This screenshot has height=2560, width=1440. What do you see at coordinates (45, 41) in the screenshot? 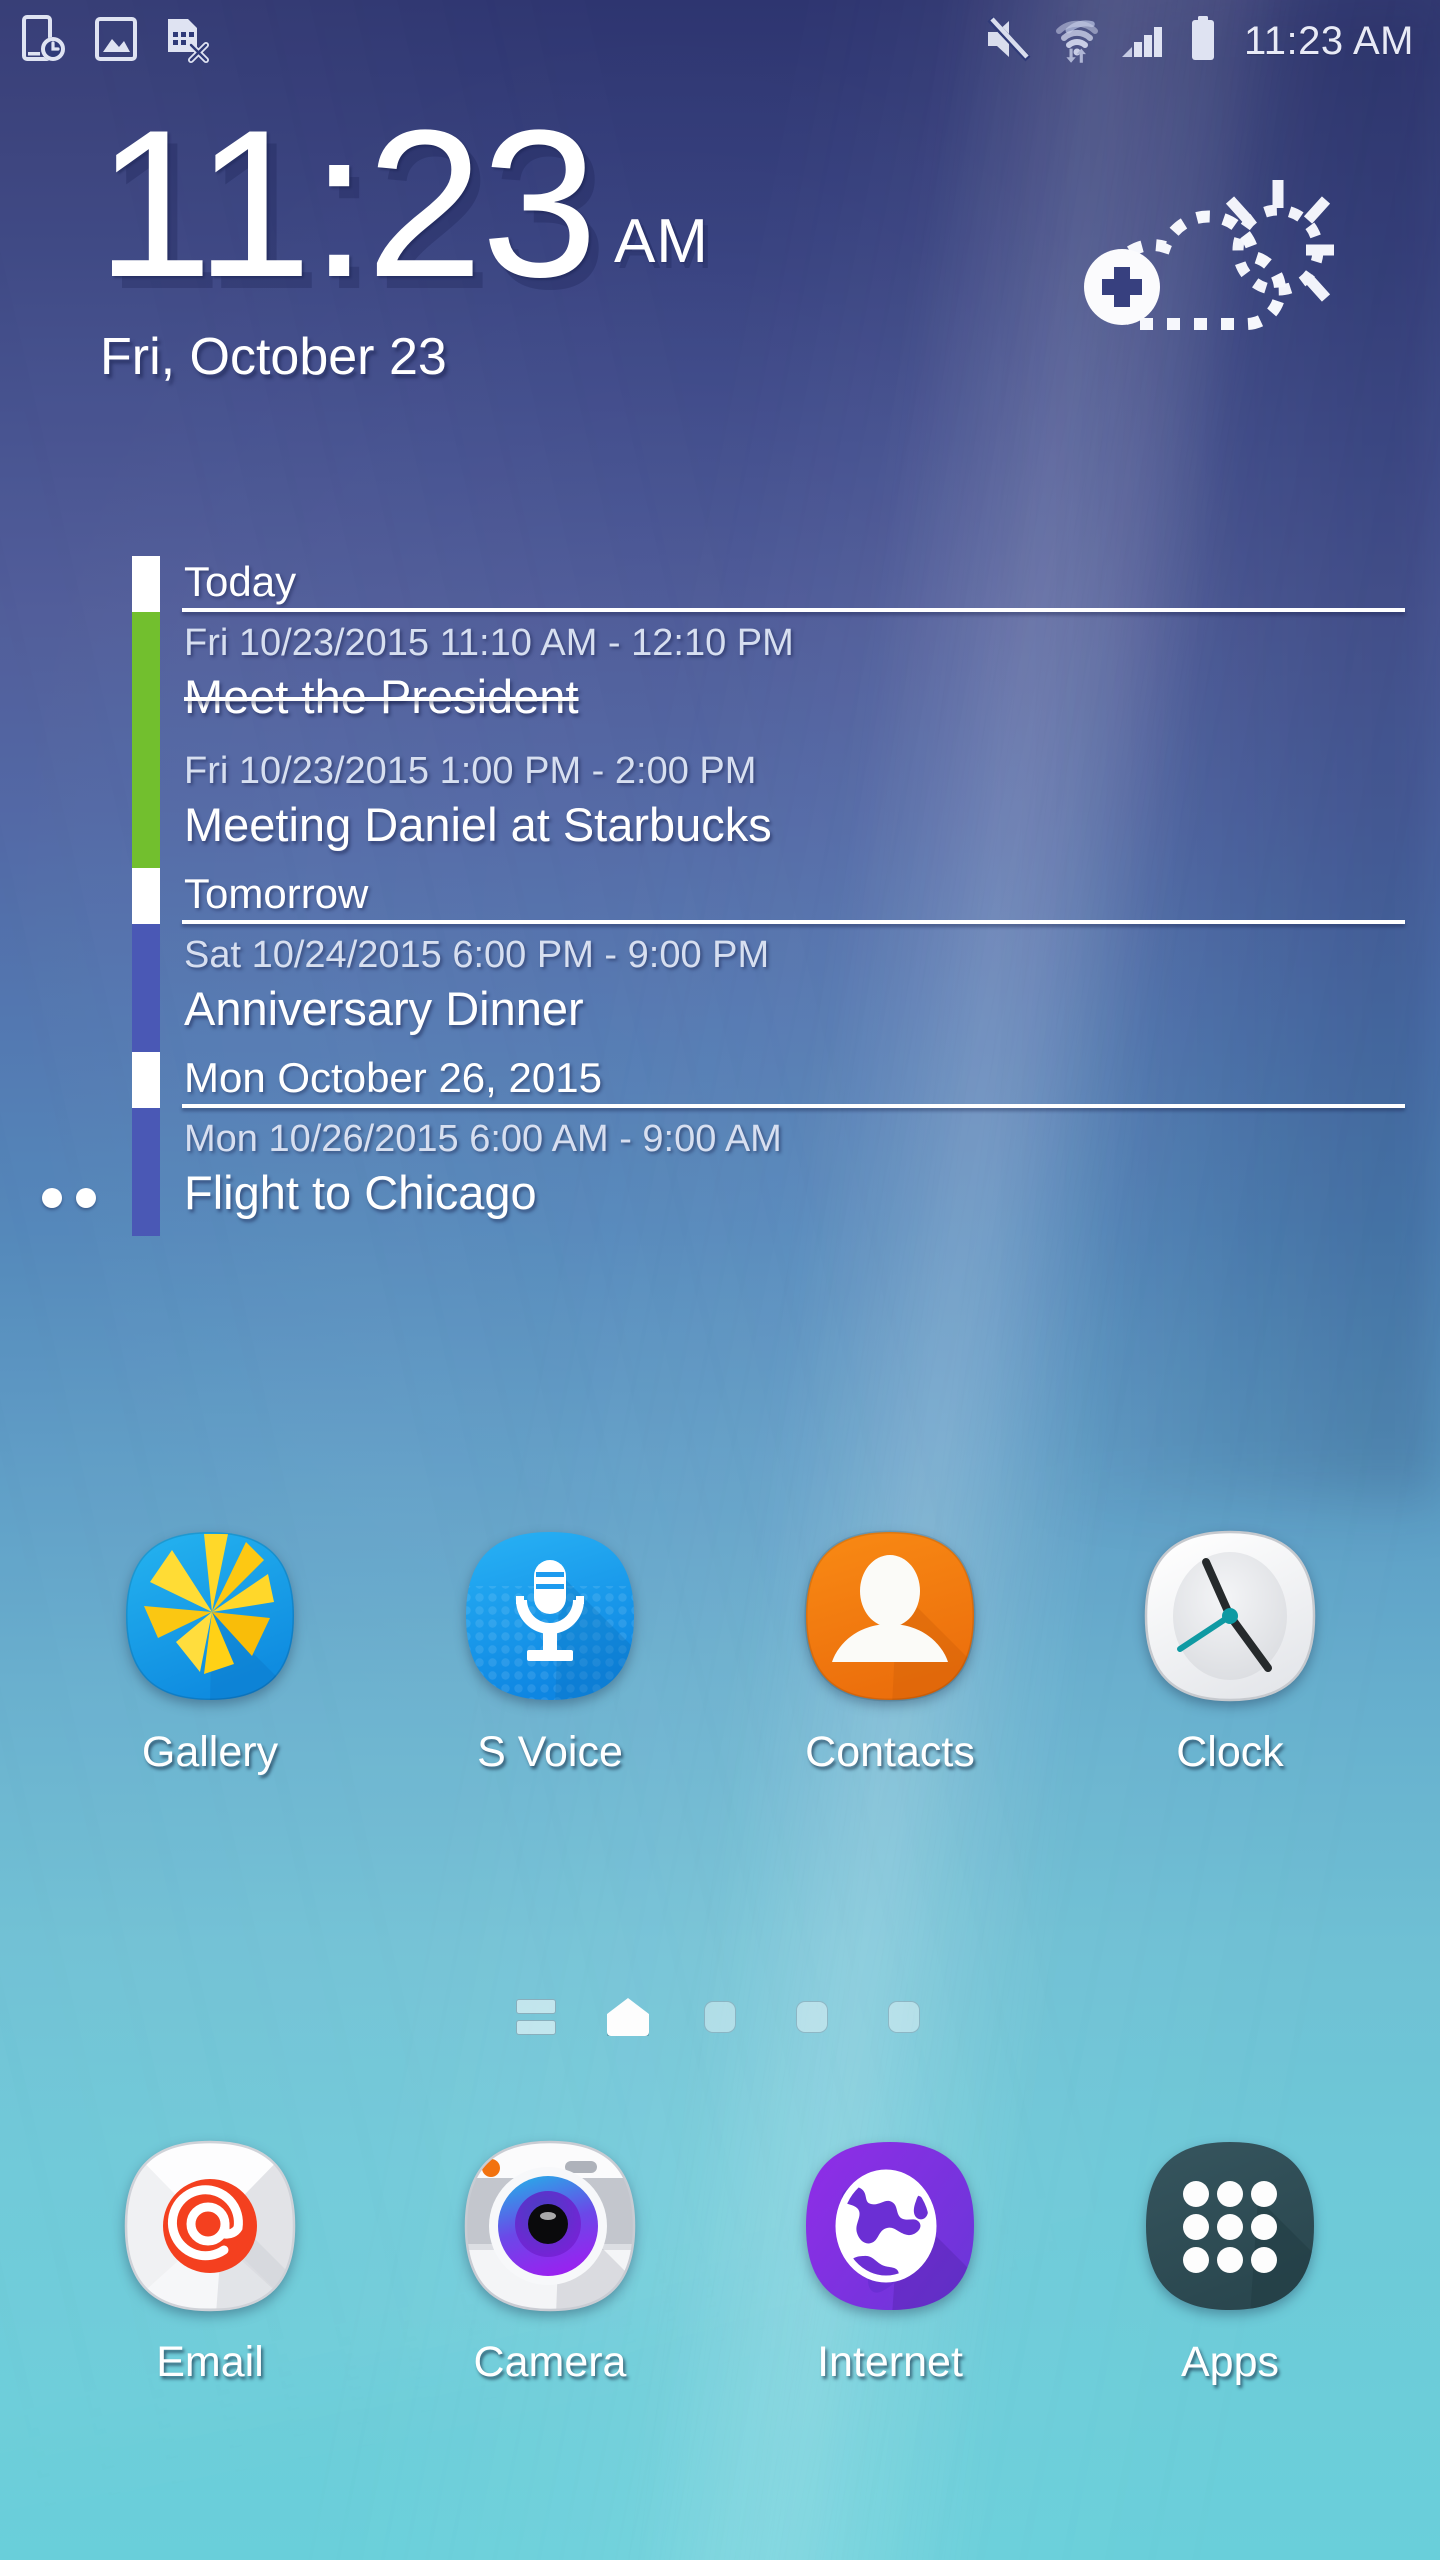
I see `phone-clock-icon` at bounding box center [45, 41].